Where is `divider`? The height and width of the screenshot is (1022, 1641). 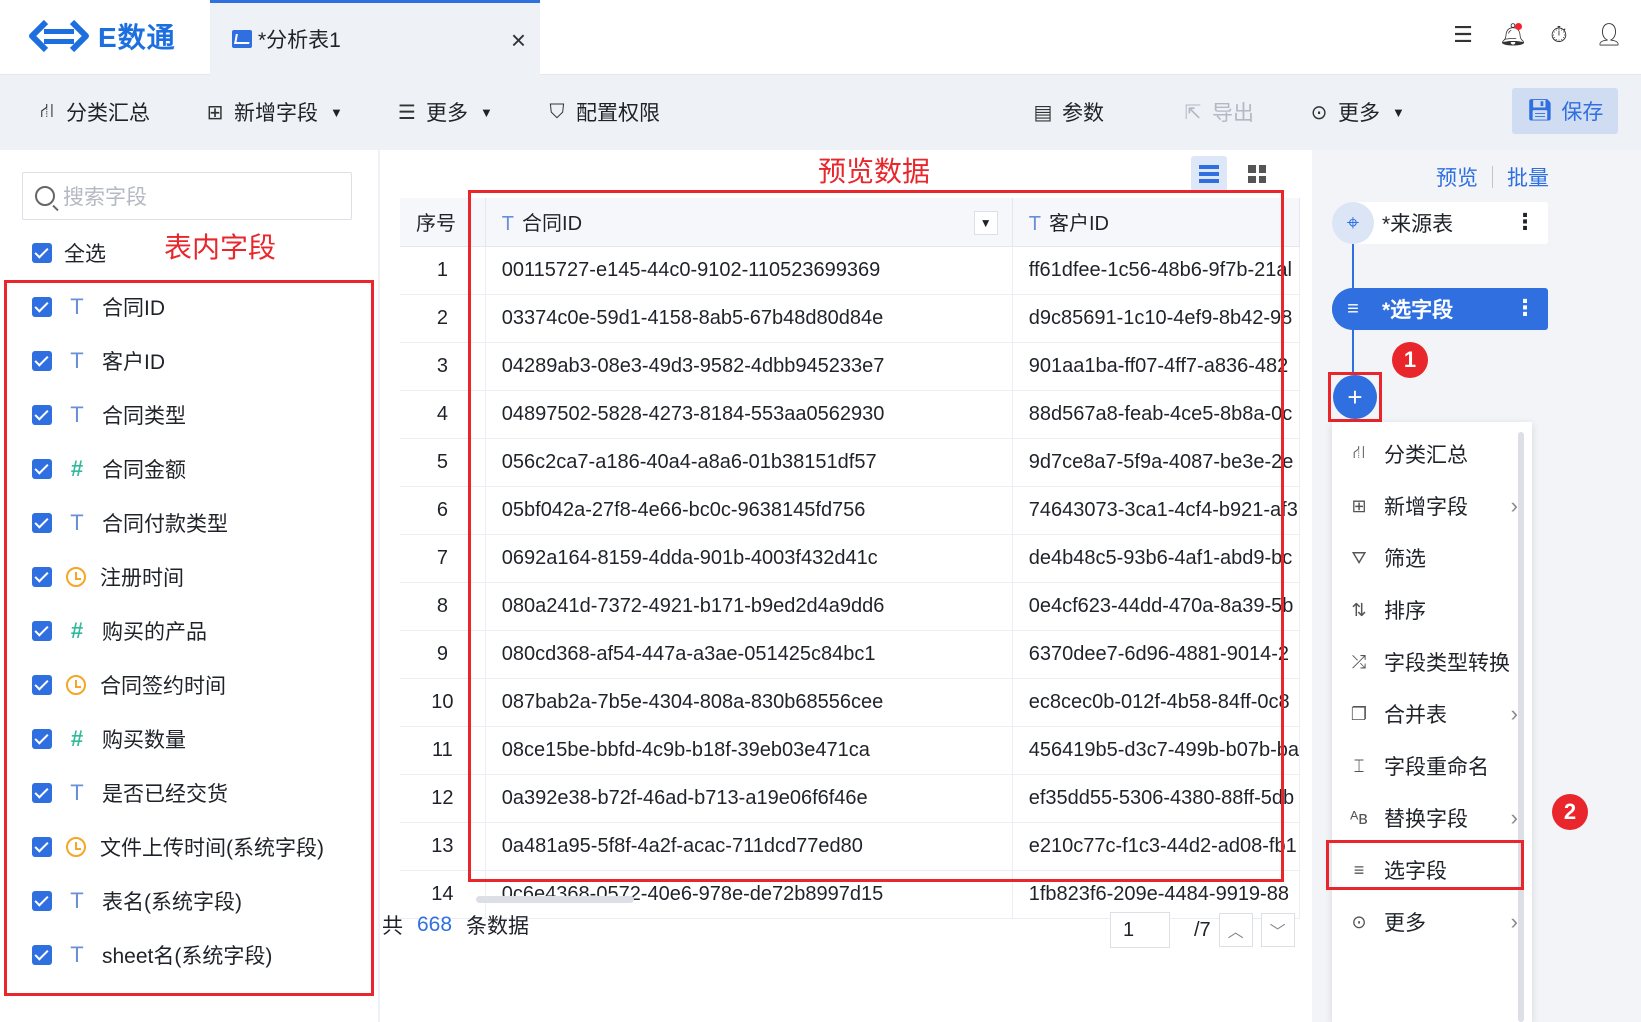 divider is located at coordinates (1492, 177).